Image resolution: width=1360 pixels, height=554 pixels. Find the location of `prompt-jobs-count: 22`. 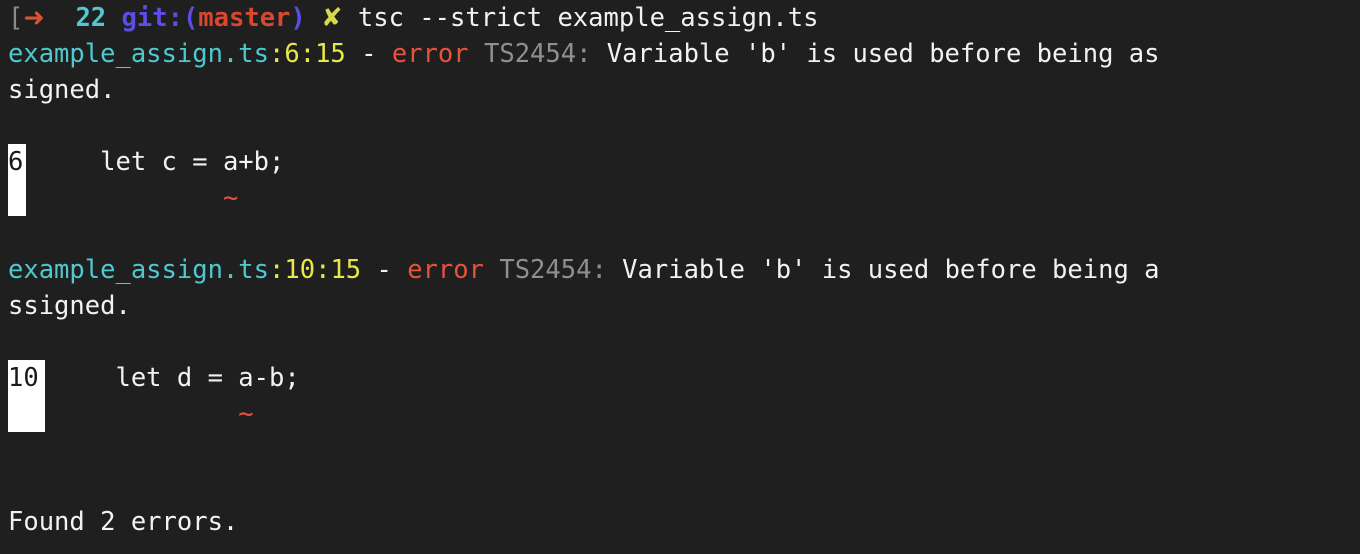

prompt-jobs-count: 22 is located at coordinates (91, 18).